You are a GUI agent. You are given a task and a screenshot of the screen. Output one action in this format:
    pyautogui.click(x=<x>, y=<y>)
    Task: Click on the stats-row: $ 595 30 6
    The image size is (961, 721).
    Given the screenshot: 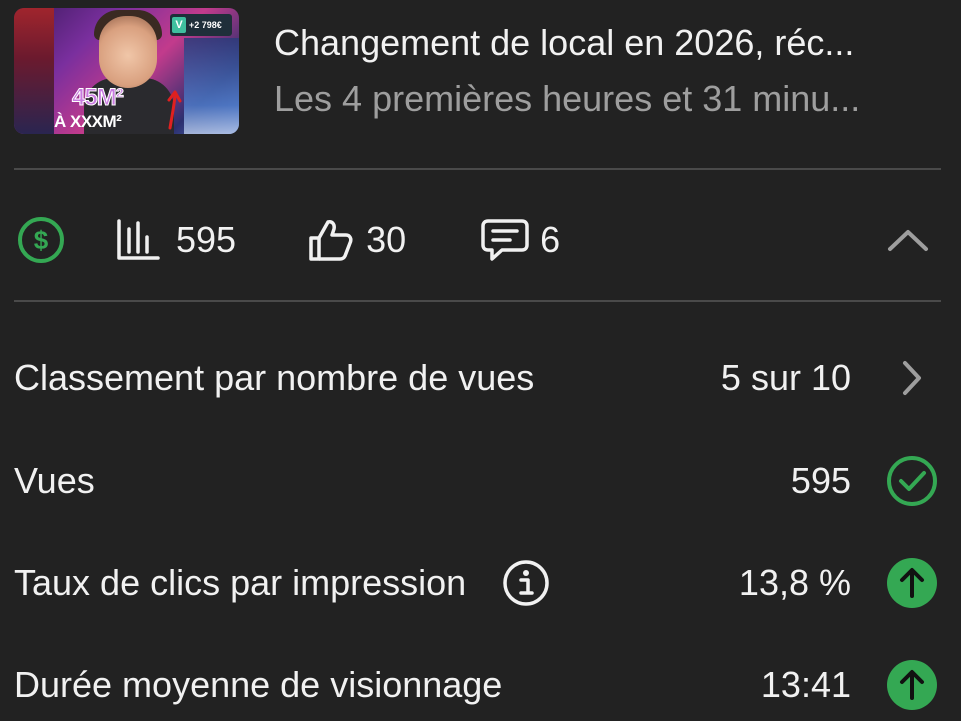 What is the action you would take?
    pyautogui.click(x=477, y=240)
    